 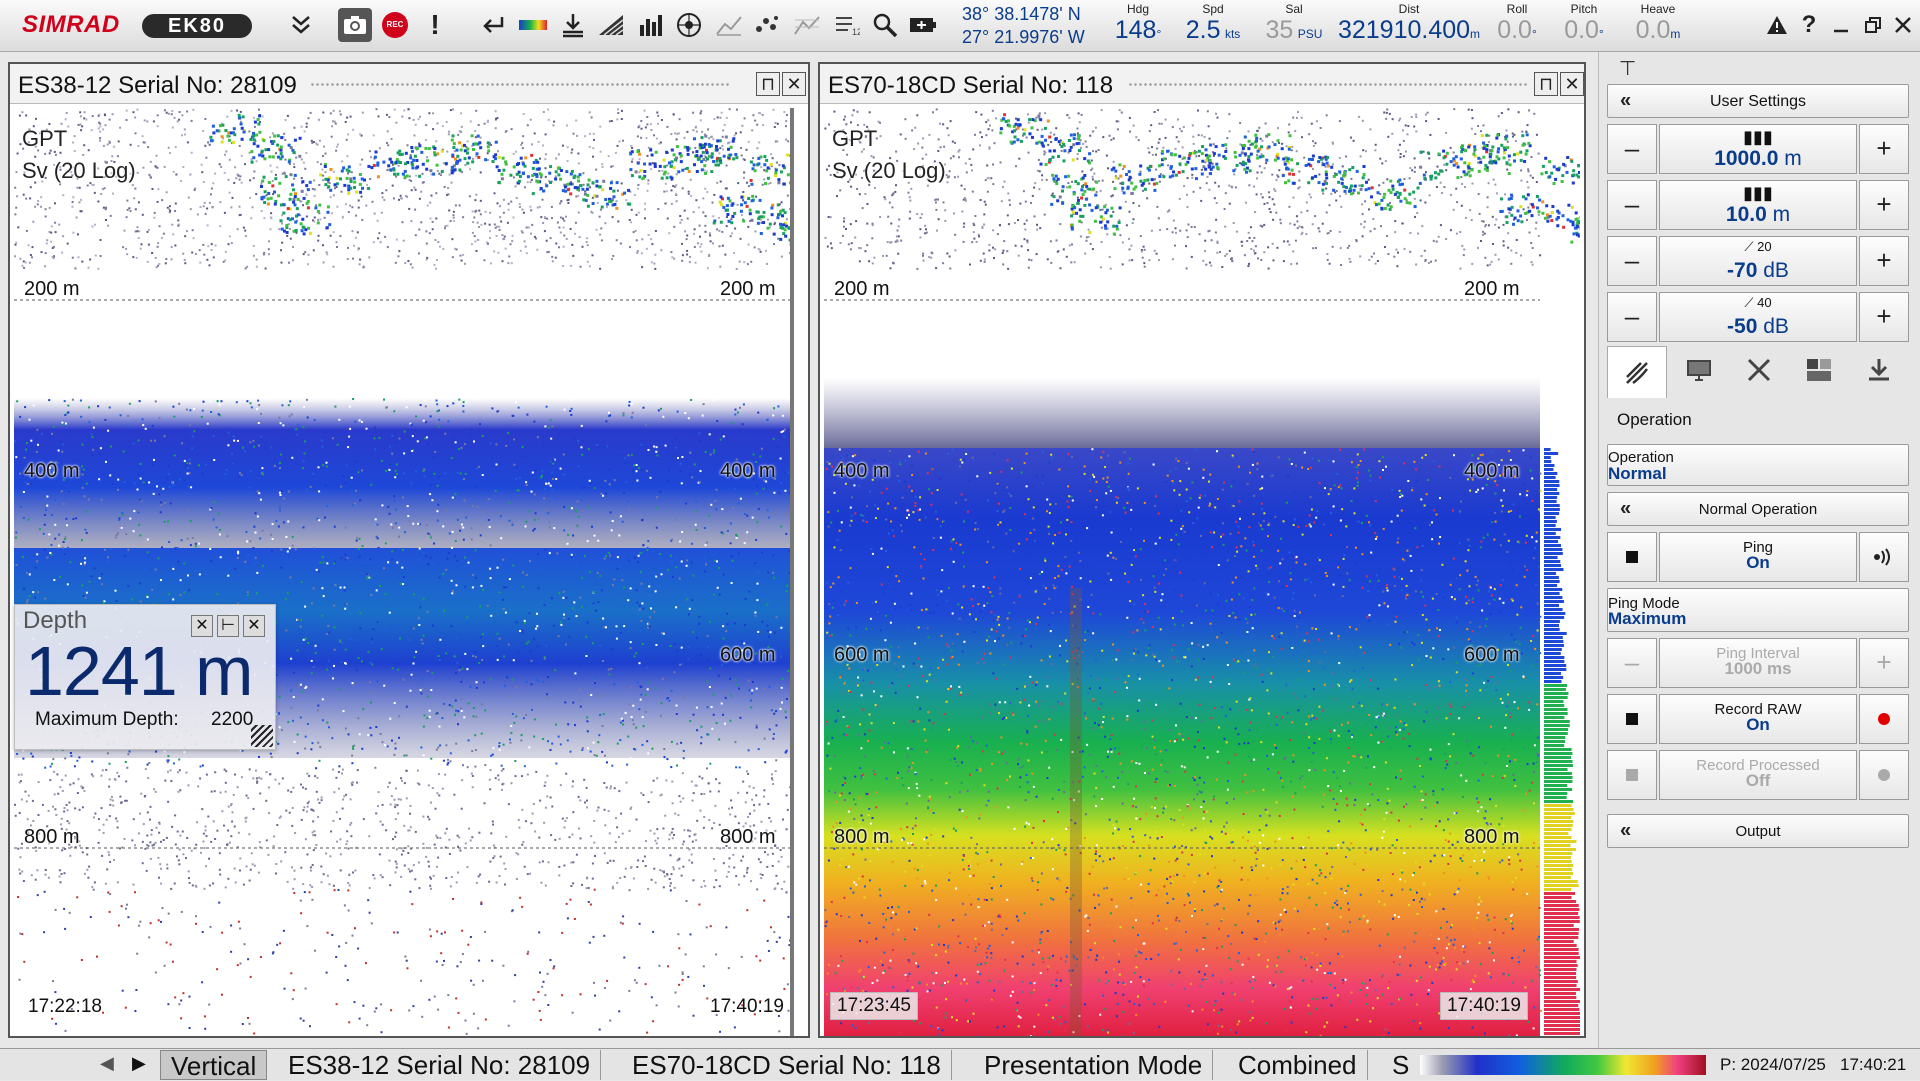 What do you see at coordinates (1758, 205) in the screenshot?
I see `start-range-field: ▮▮▮ 10.0 m` at bounding box center [1758, 205].